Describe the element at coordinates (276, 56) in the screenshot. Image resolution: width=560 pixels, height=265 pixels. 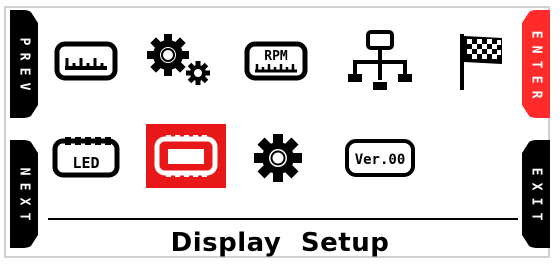
I see `rpm-text: RPM` at that location.